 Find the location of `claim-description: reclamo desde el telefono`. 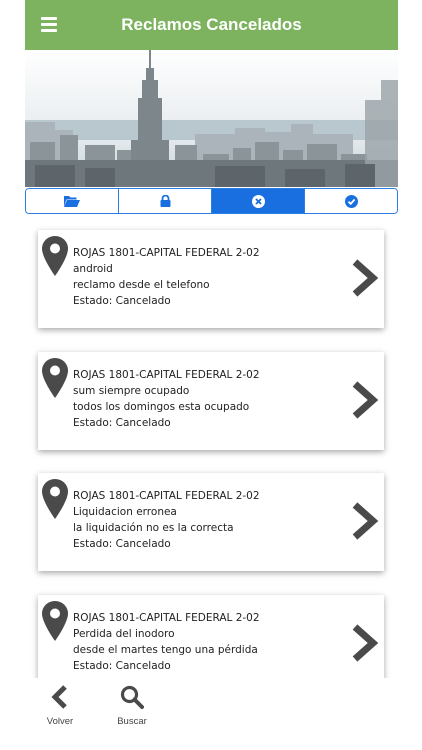

claim-description: reclamo desde el telefono is located at coordinates (141, 285).